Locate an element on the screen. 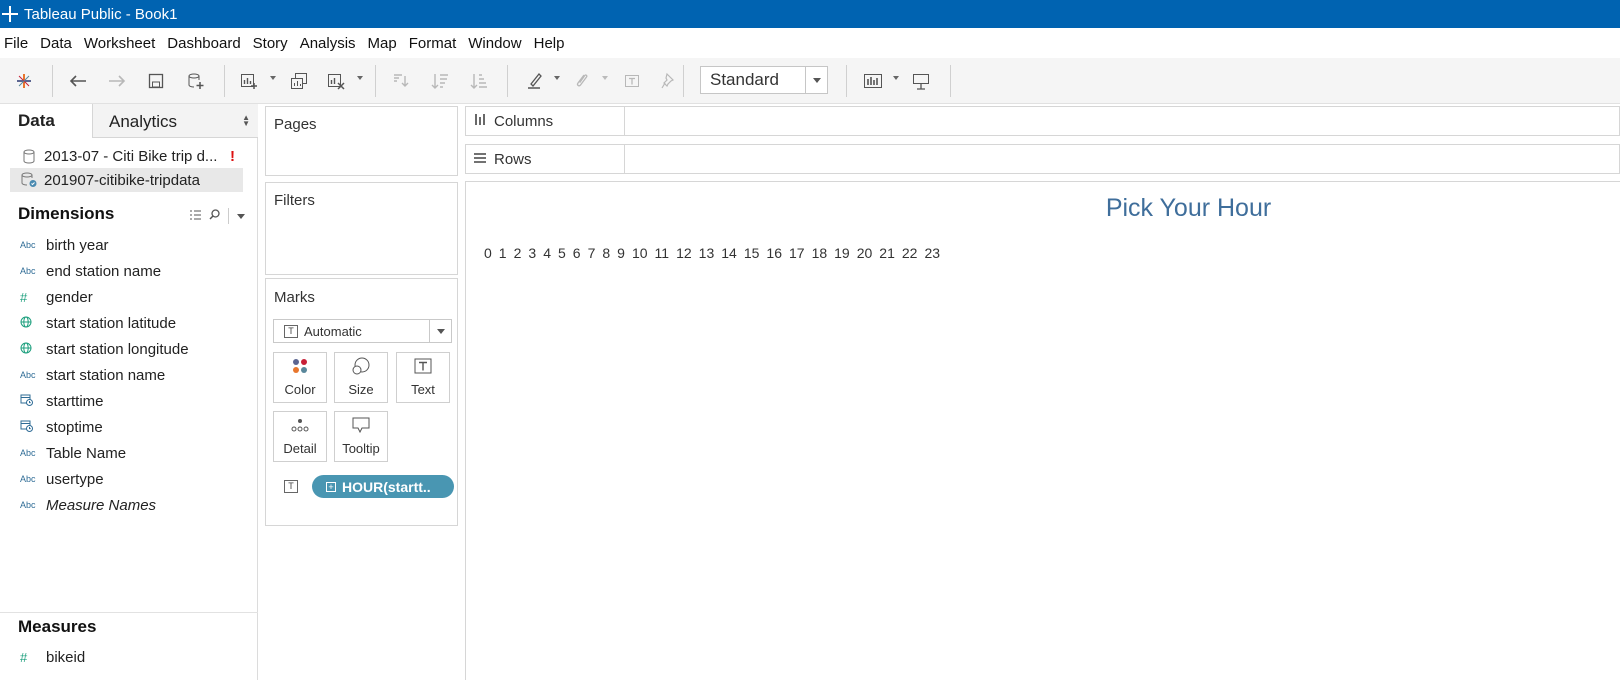 This screenshot has width=1620, height=680. rows-shelf-label: Rows is located at coordinates (545, 159).